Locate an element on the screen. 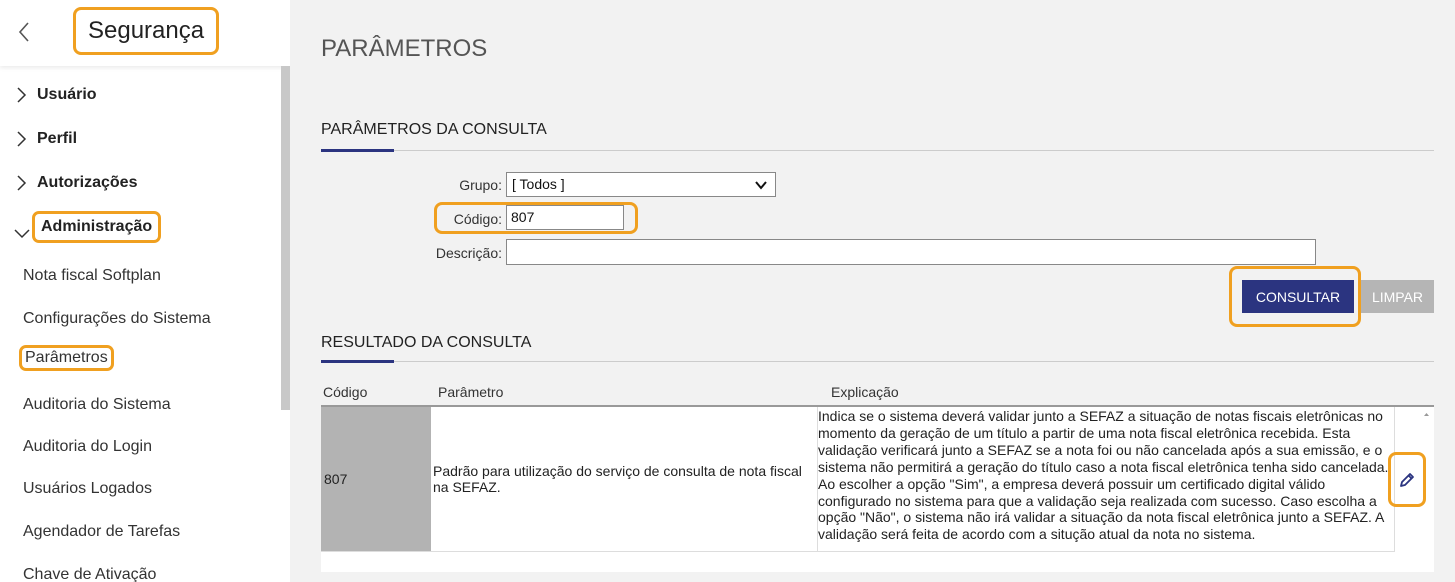 The width and height of the screenshot is (1455, 582). menu-group-perfil: Perfil is located at coordinates (45, 139).